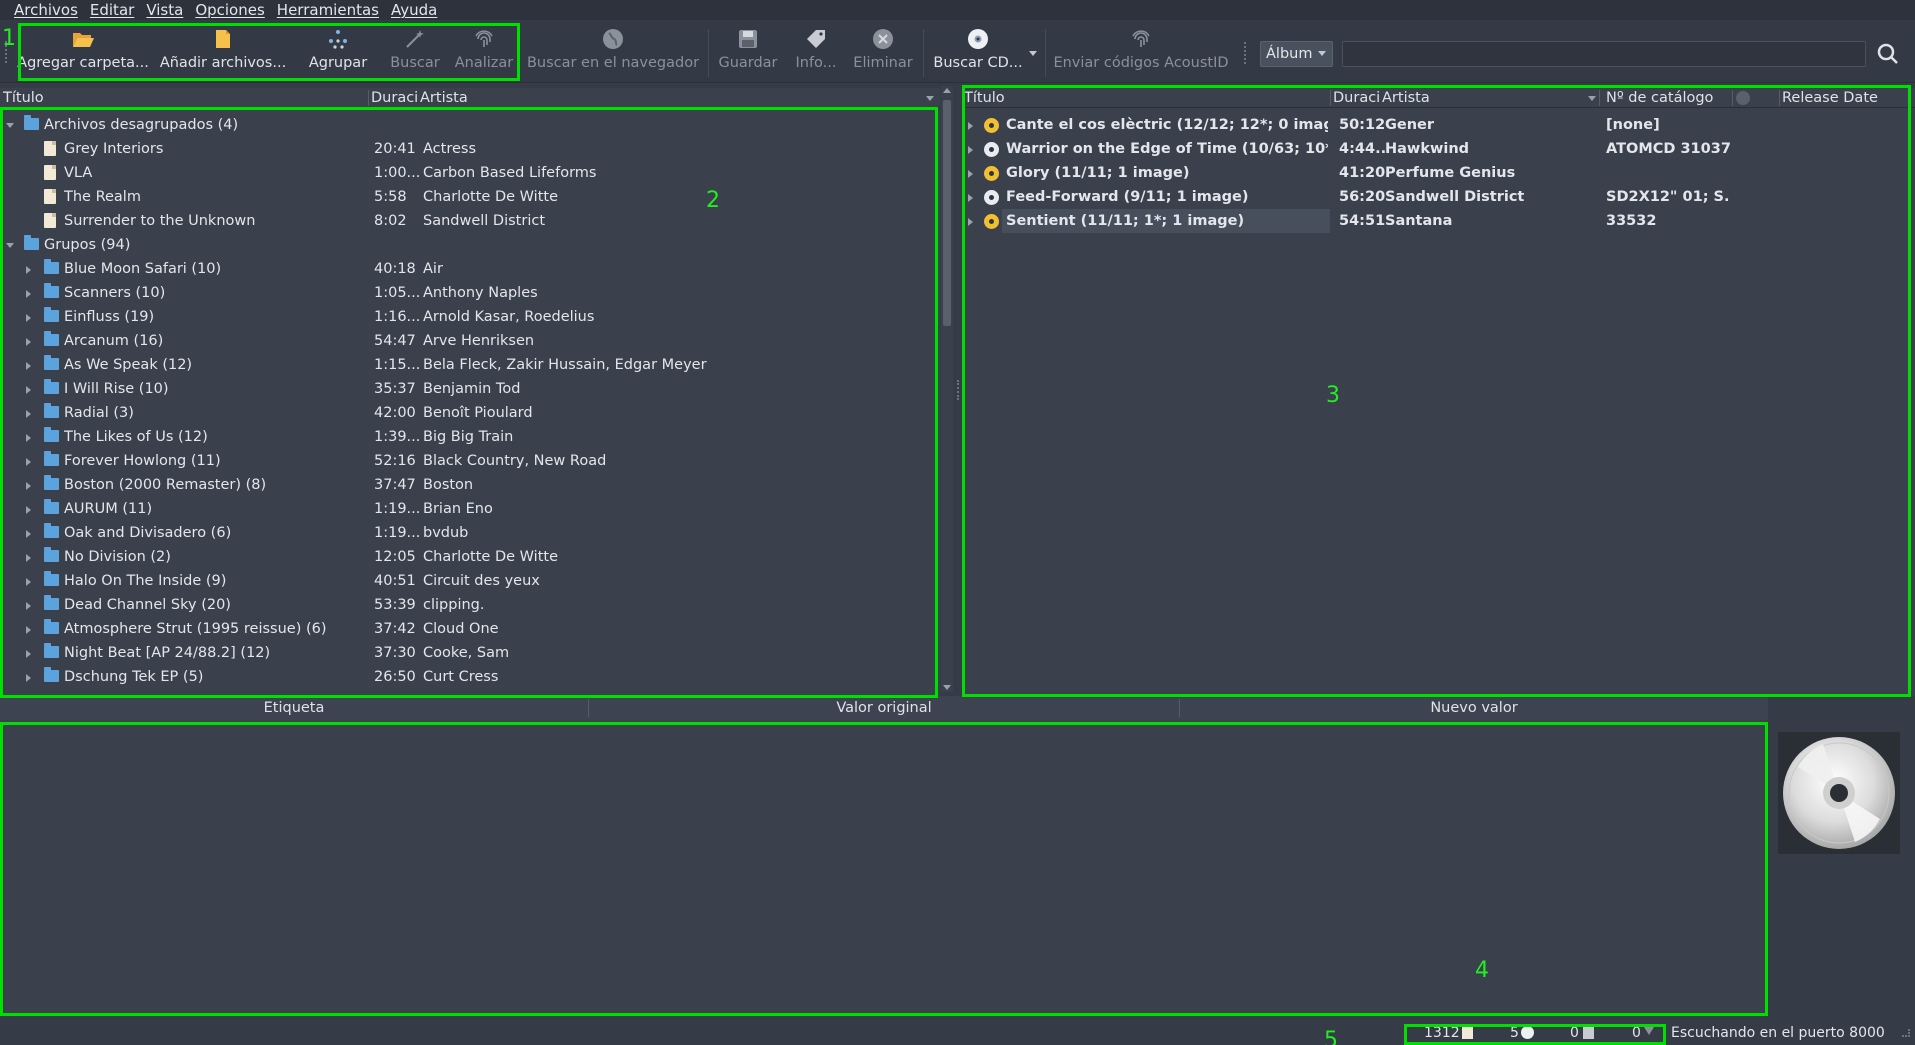 The height and width of the screenshot is (1045, 1915). What do you see at coordinates (1888, 54) in the screenshot?
I see `search-button` at bounding box center [1888, 54].